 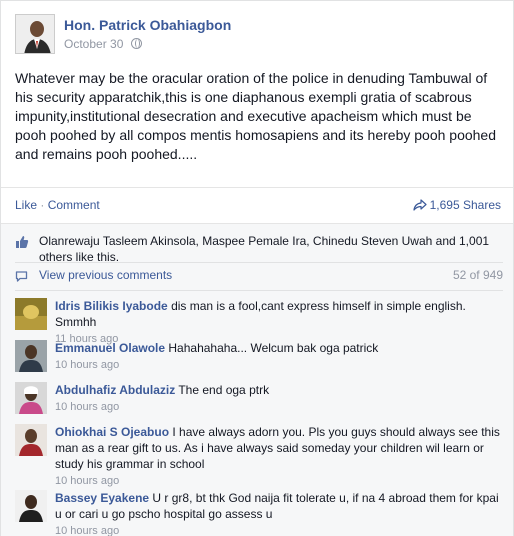 What do you see at coordinates (115, 390) in the screenshot?
I see `commenter-name: Abdulhafiz Abdulaziz` at bounding box center [115, 390].